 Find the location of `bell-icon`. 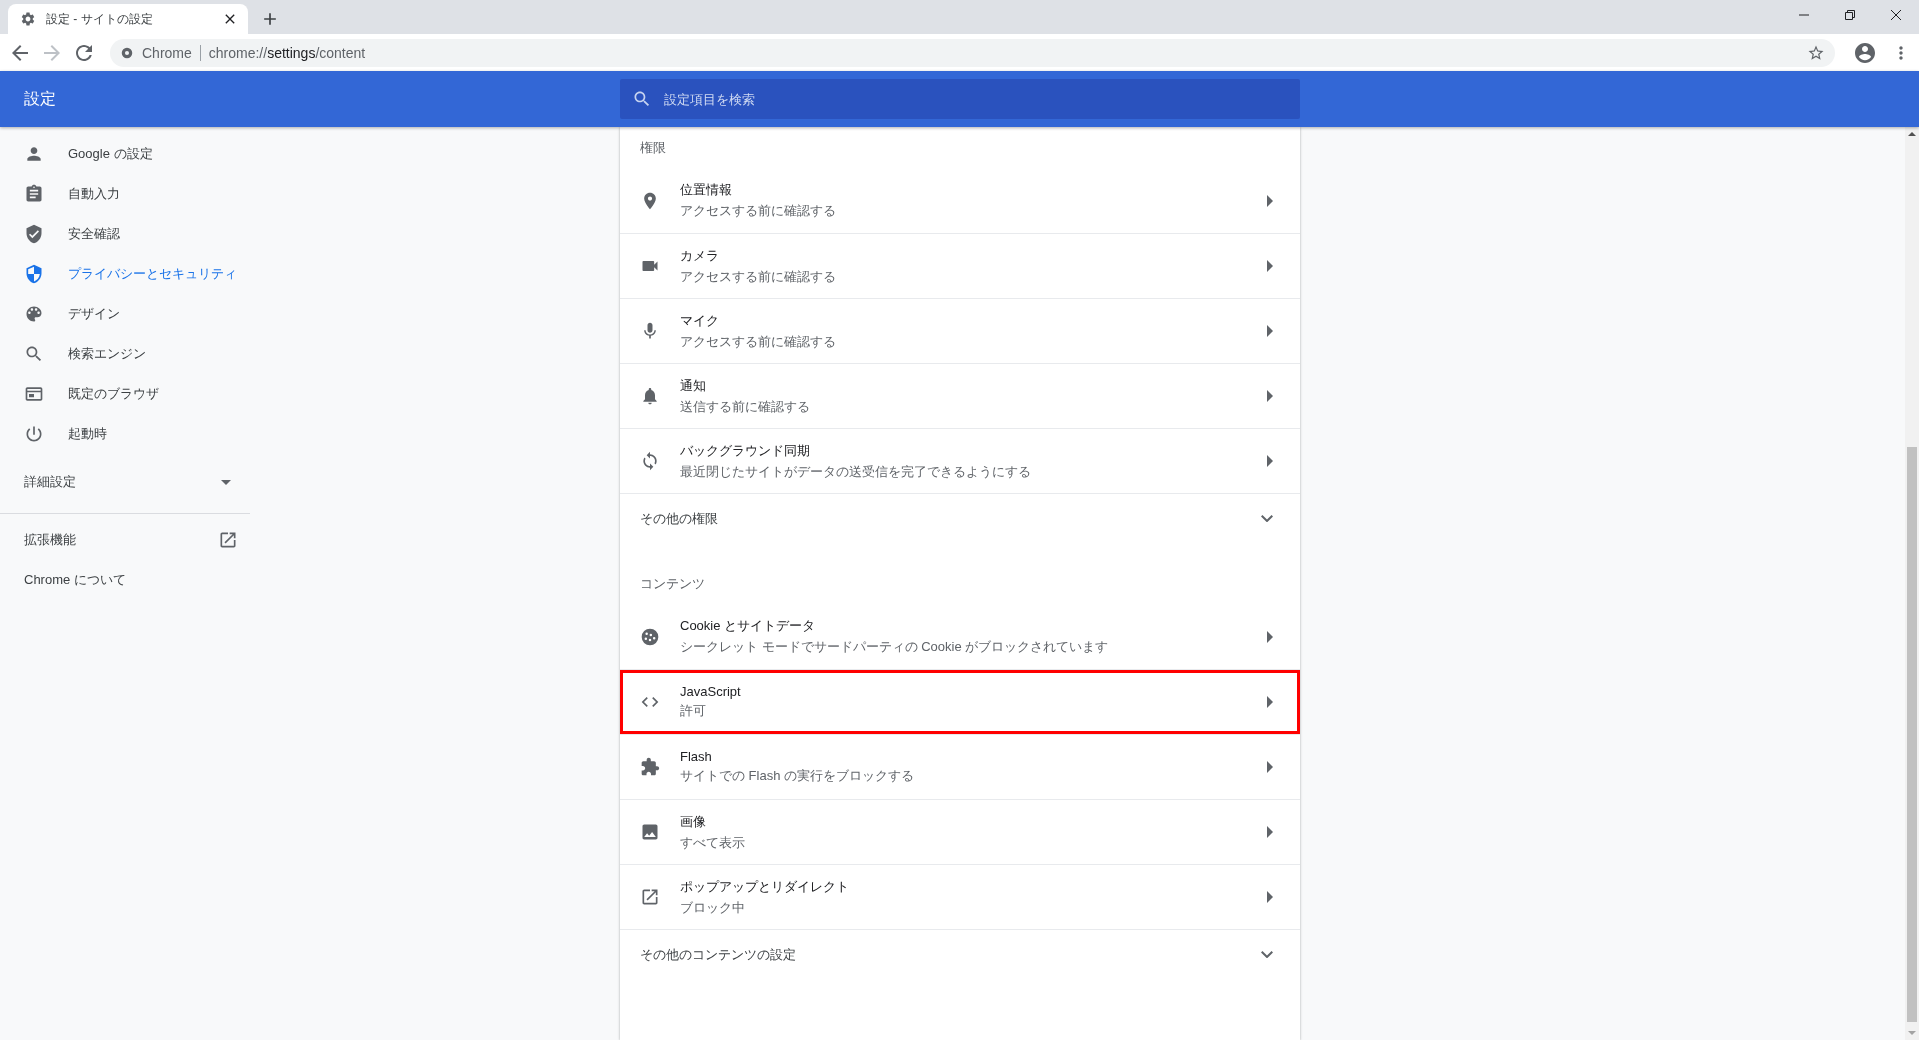

bell-icon is located at coordinates (650, 396).